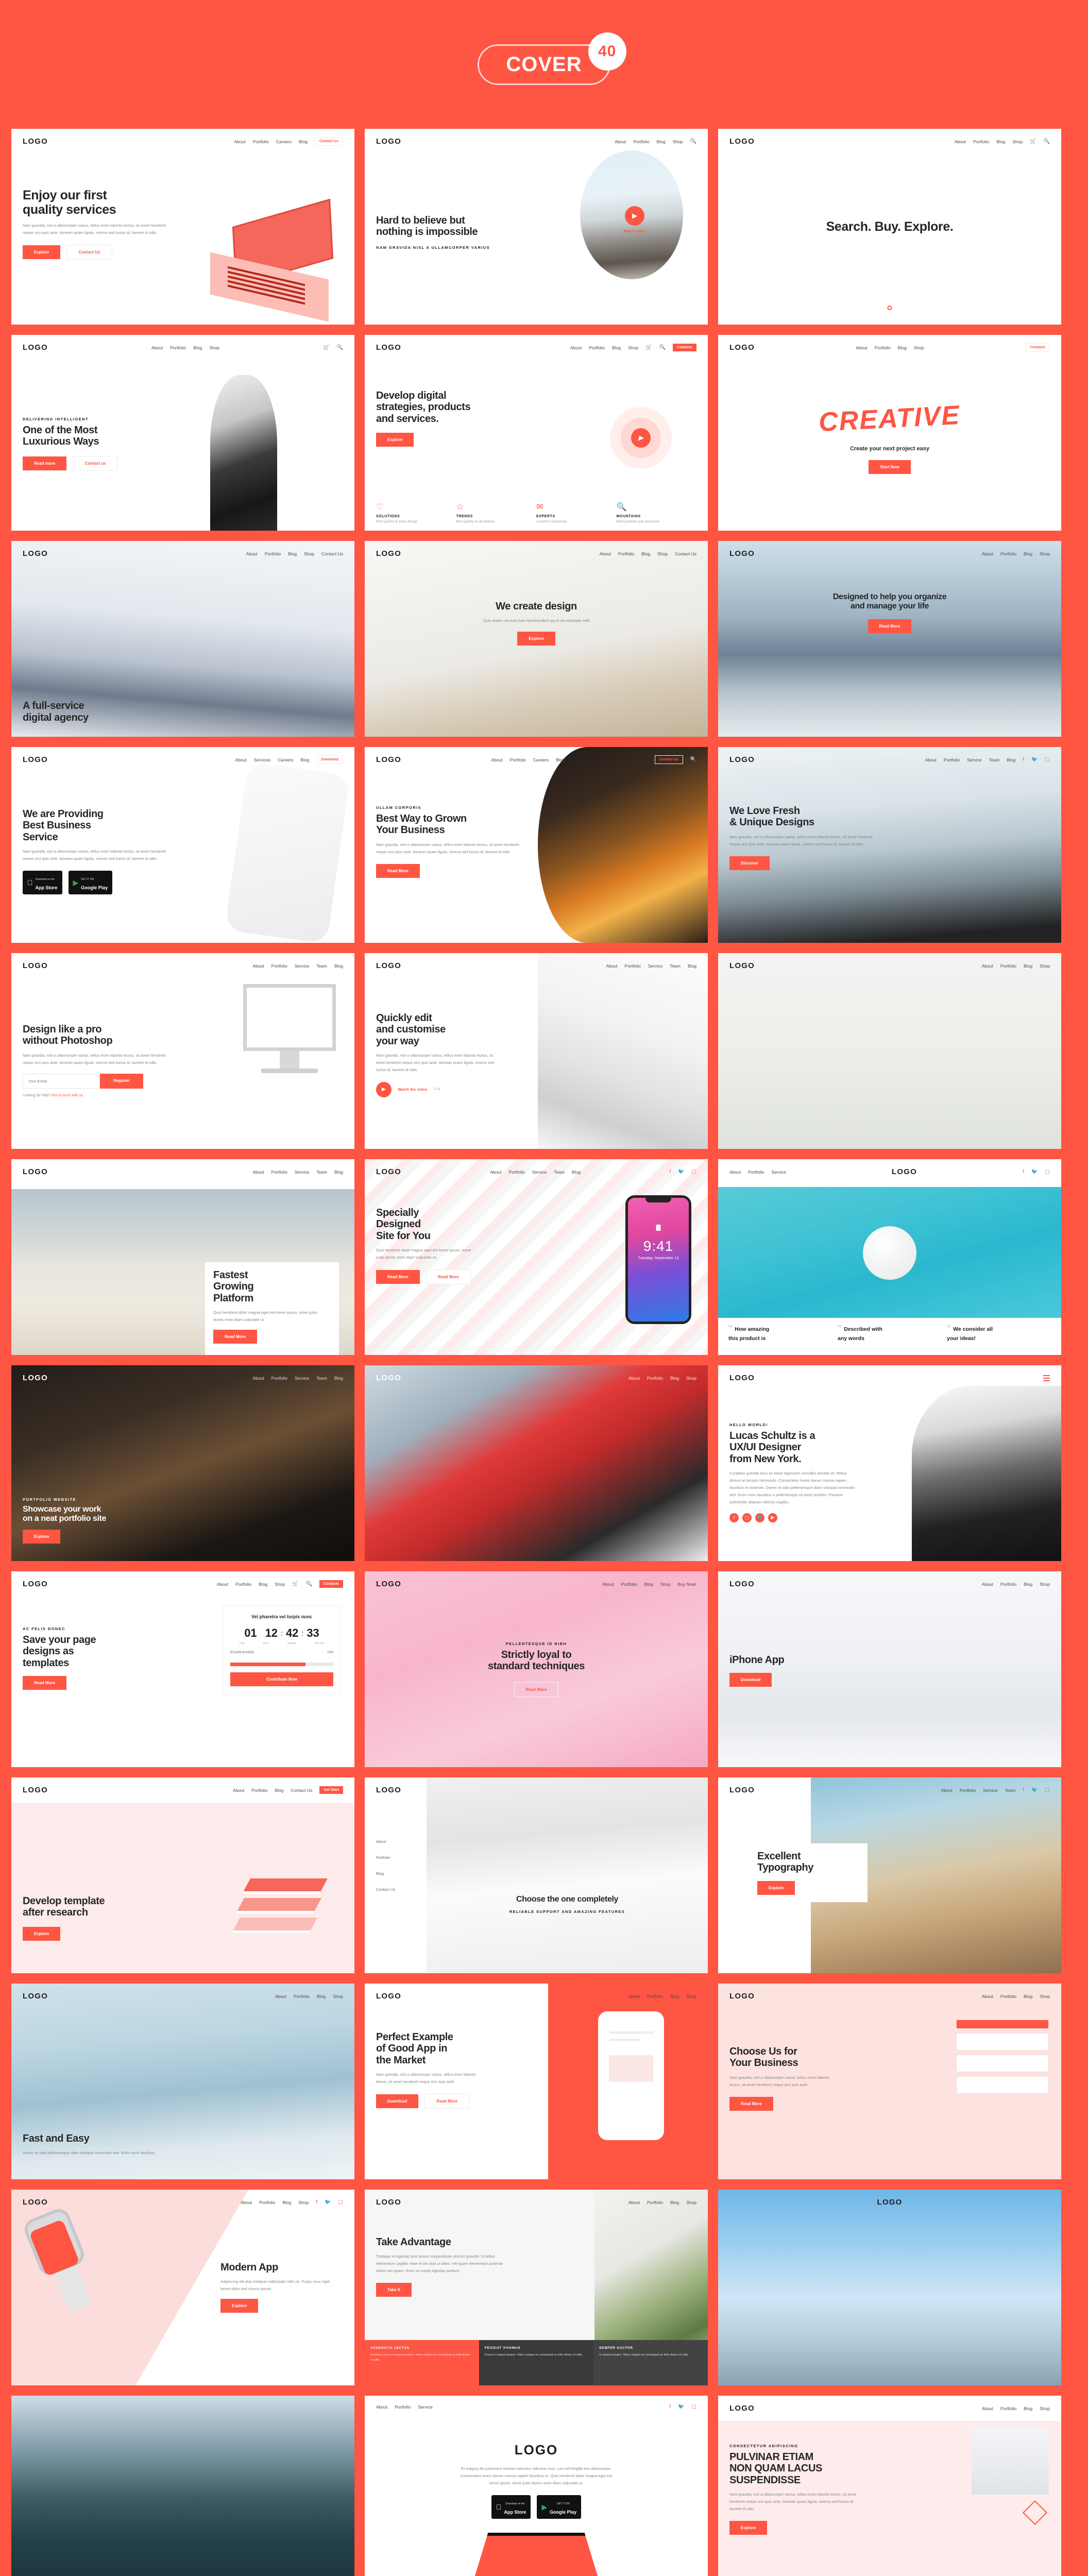 The image size is (1088, 2576). Describe the element at coordinates (384, 1089) in the screenshot. I see `play-icon: ▶` at that location.